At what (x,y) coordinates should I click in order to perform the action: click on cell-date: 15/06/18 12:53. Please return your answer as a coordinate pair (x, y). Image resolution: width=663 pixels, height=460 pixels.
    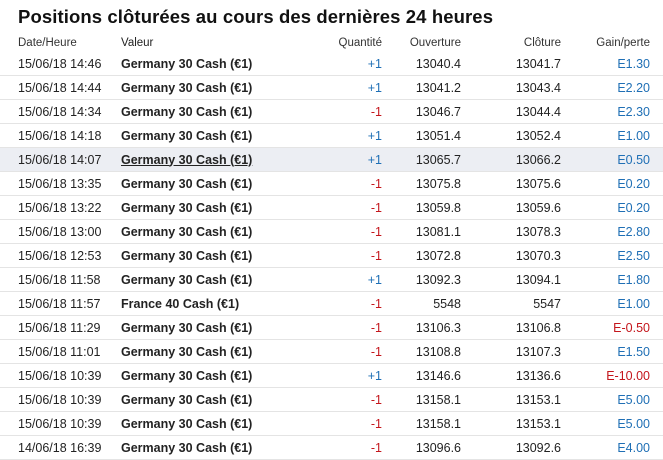
    Looking at the image, I should click on (56, 255).